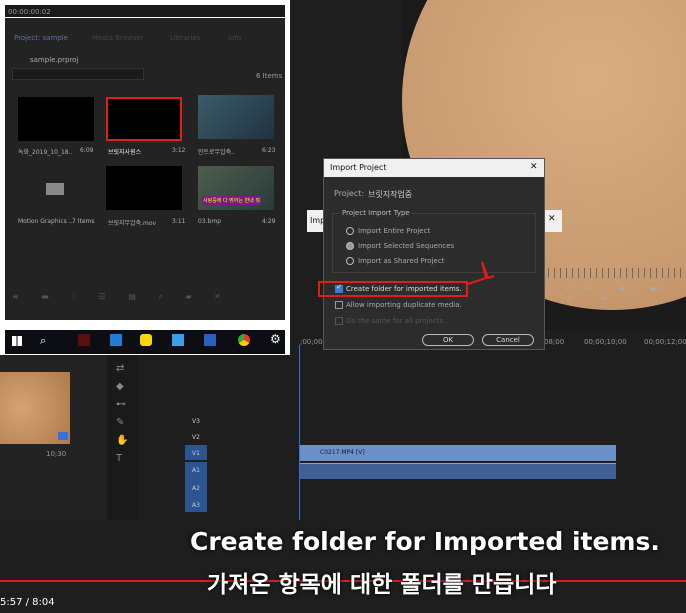  I want to click on radio-shared, so click(350, 261).